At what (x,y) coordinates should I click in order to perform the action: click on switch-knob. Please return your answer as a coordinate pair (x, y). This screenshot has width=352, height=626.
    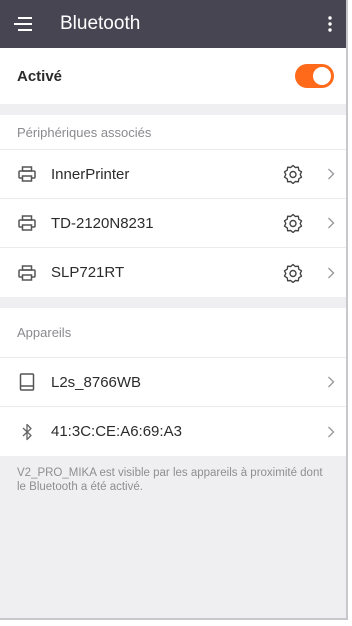
    Looking at the image, I should click on (322, 76).